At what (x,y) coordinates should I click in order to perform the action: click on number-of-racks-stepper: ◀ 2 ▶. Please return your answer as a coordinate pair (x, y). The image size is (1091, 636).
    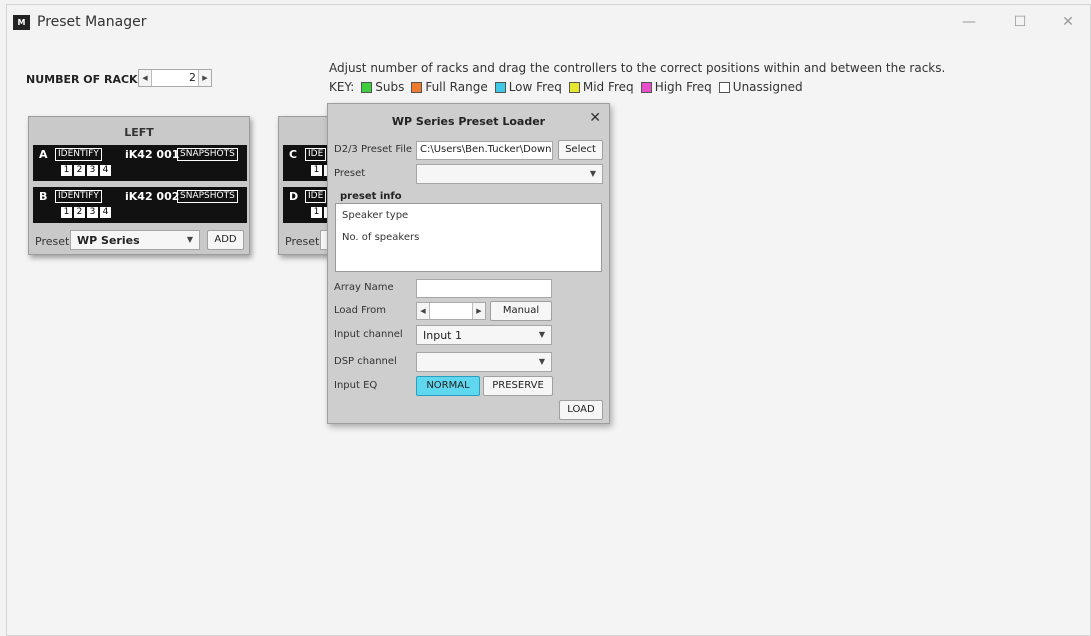
    Looking at the image, I should click on (175, 78).